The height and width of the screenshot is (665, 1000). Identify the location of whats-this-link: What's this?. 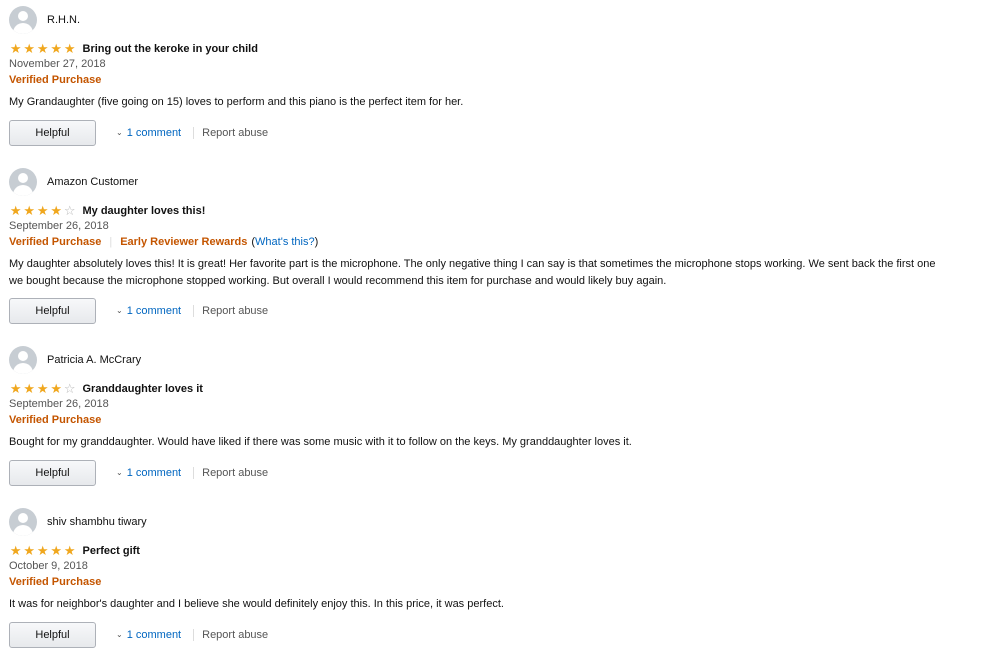
(285, 242).